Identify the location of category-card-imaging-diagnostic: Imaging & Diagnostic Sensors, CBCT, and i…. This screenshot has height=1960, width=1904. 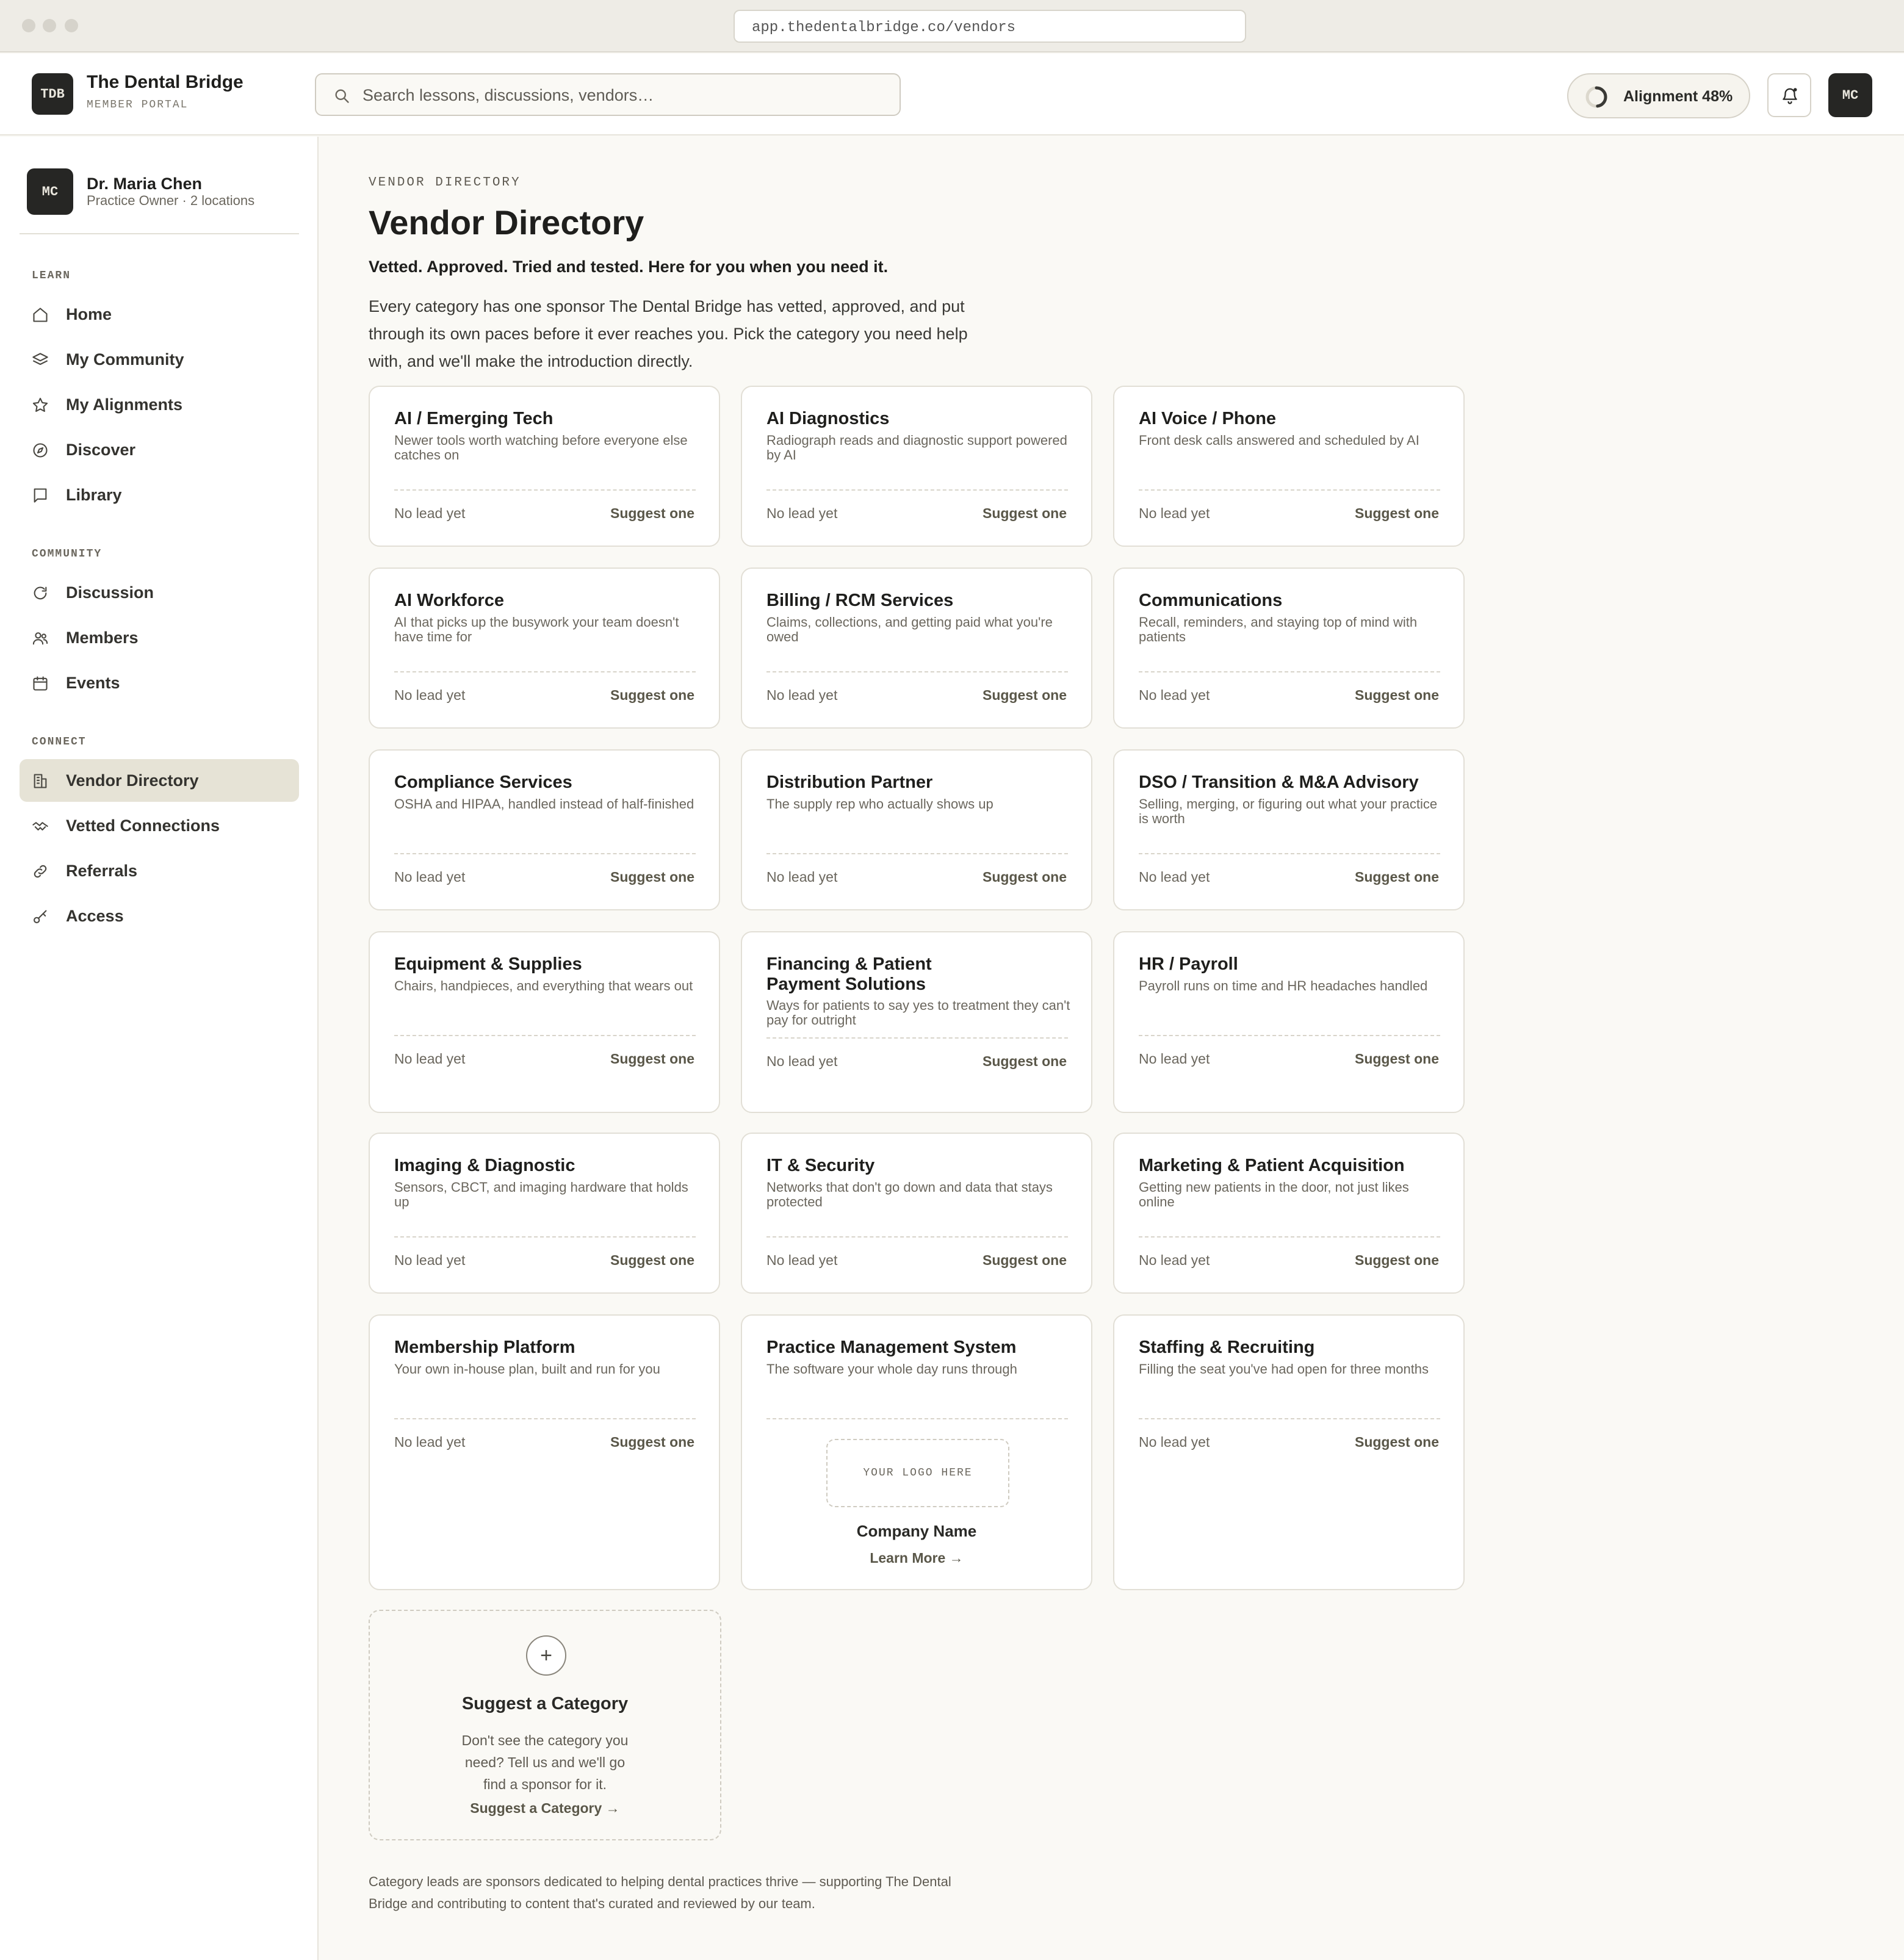
(544, 1214).